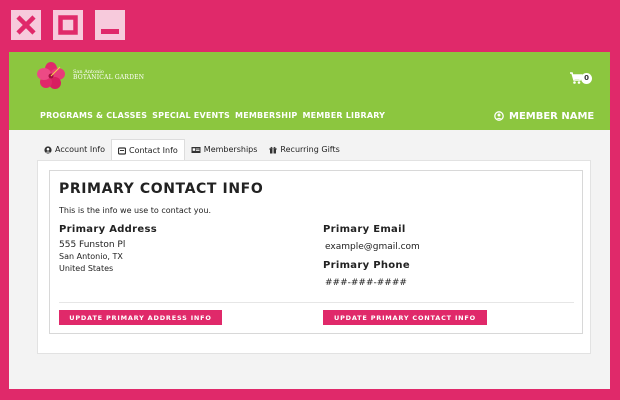  I want to click on primary-phone-value: ###-###-####, so click(366, 283).